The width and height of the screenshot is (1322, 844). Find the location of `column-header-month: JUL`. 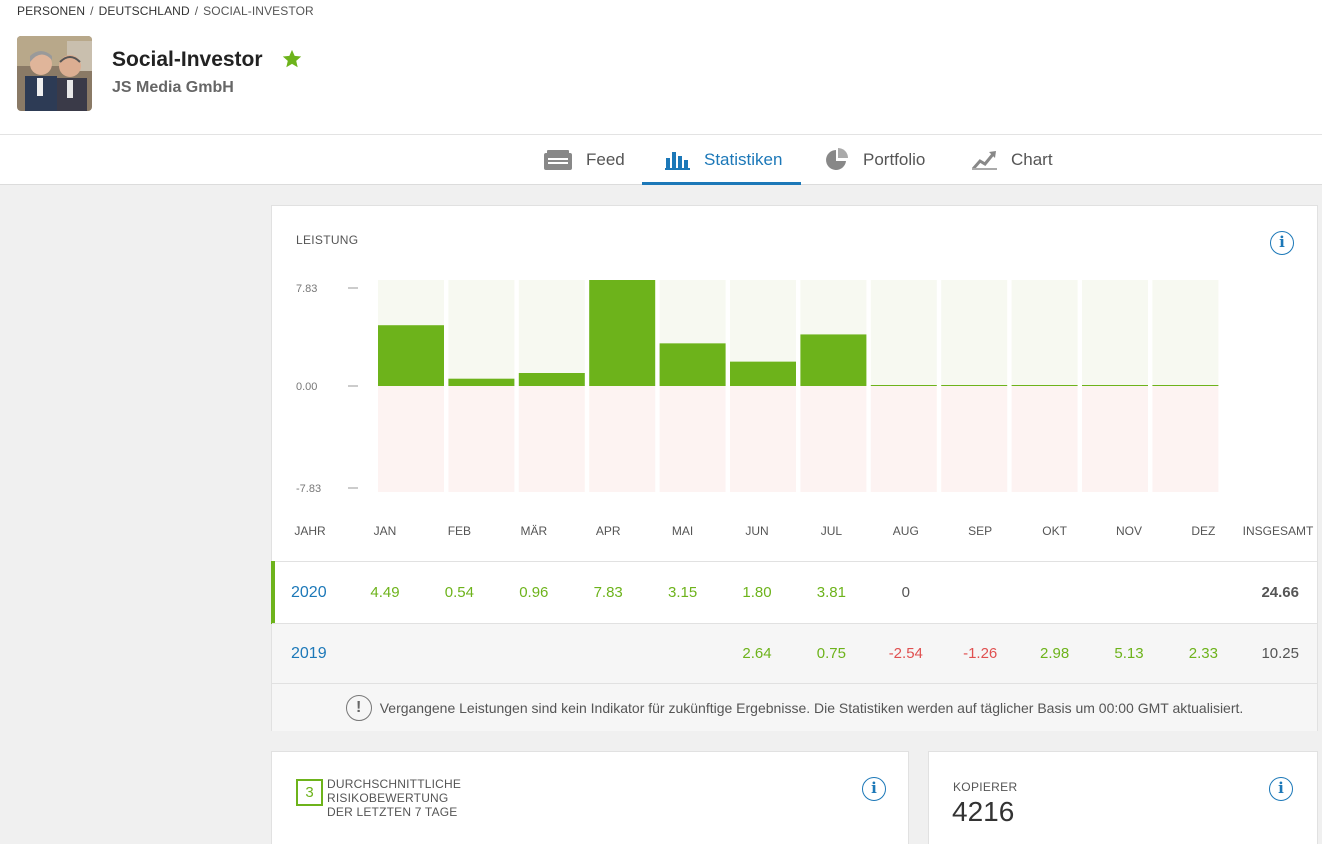

column-header-month: JUL is located at coordinates (831, 531).